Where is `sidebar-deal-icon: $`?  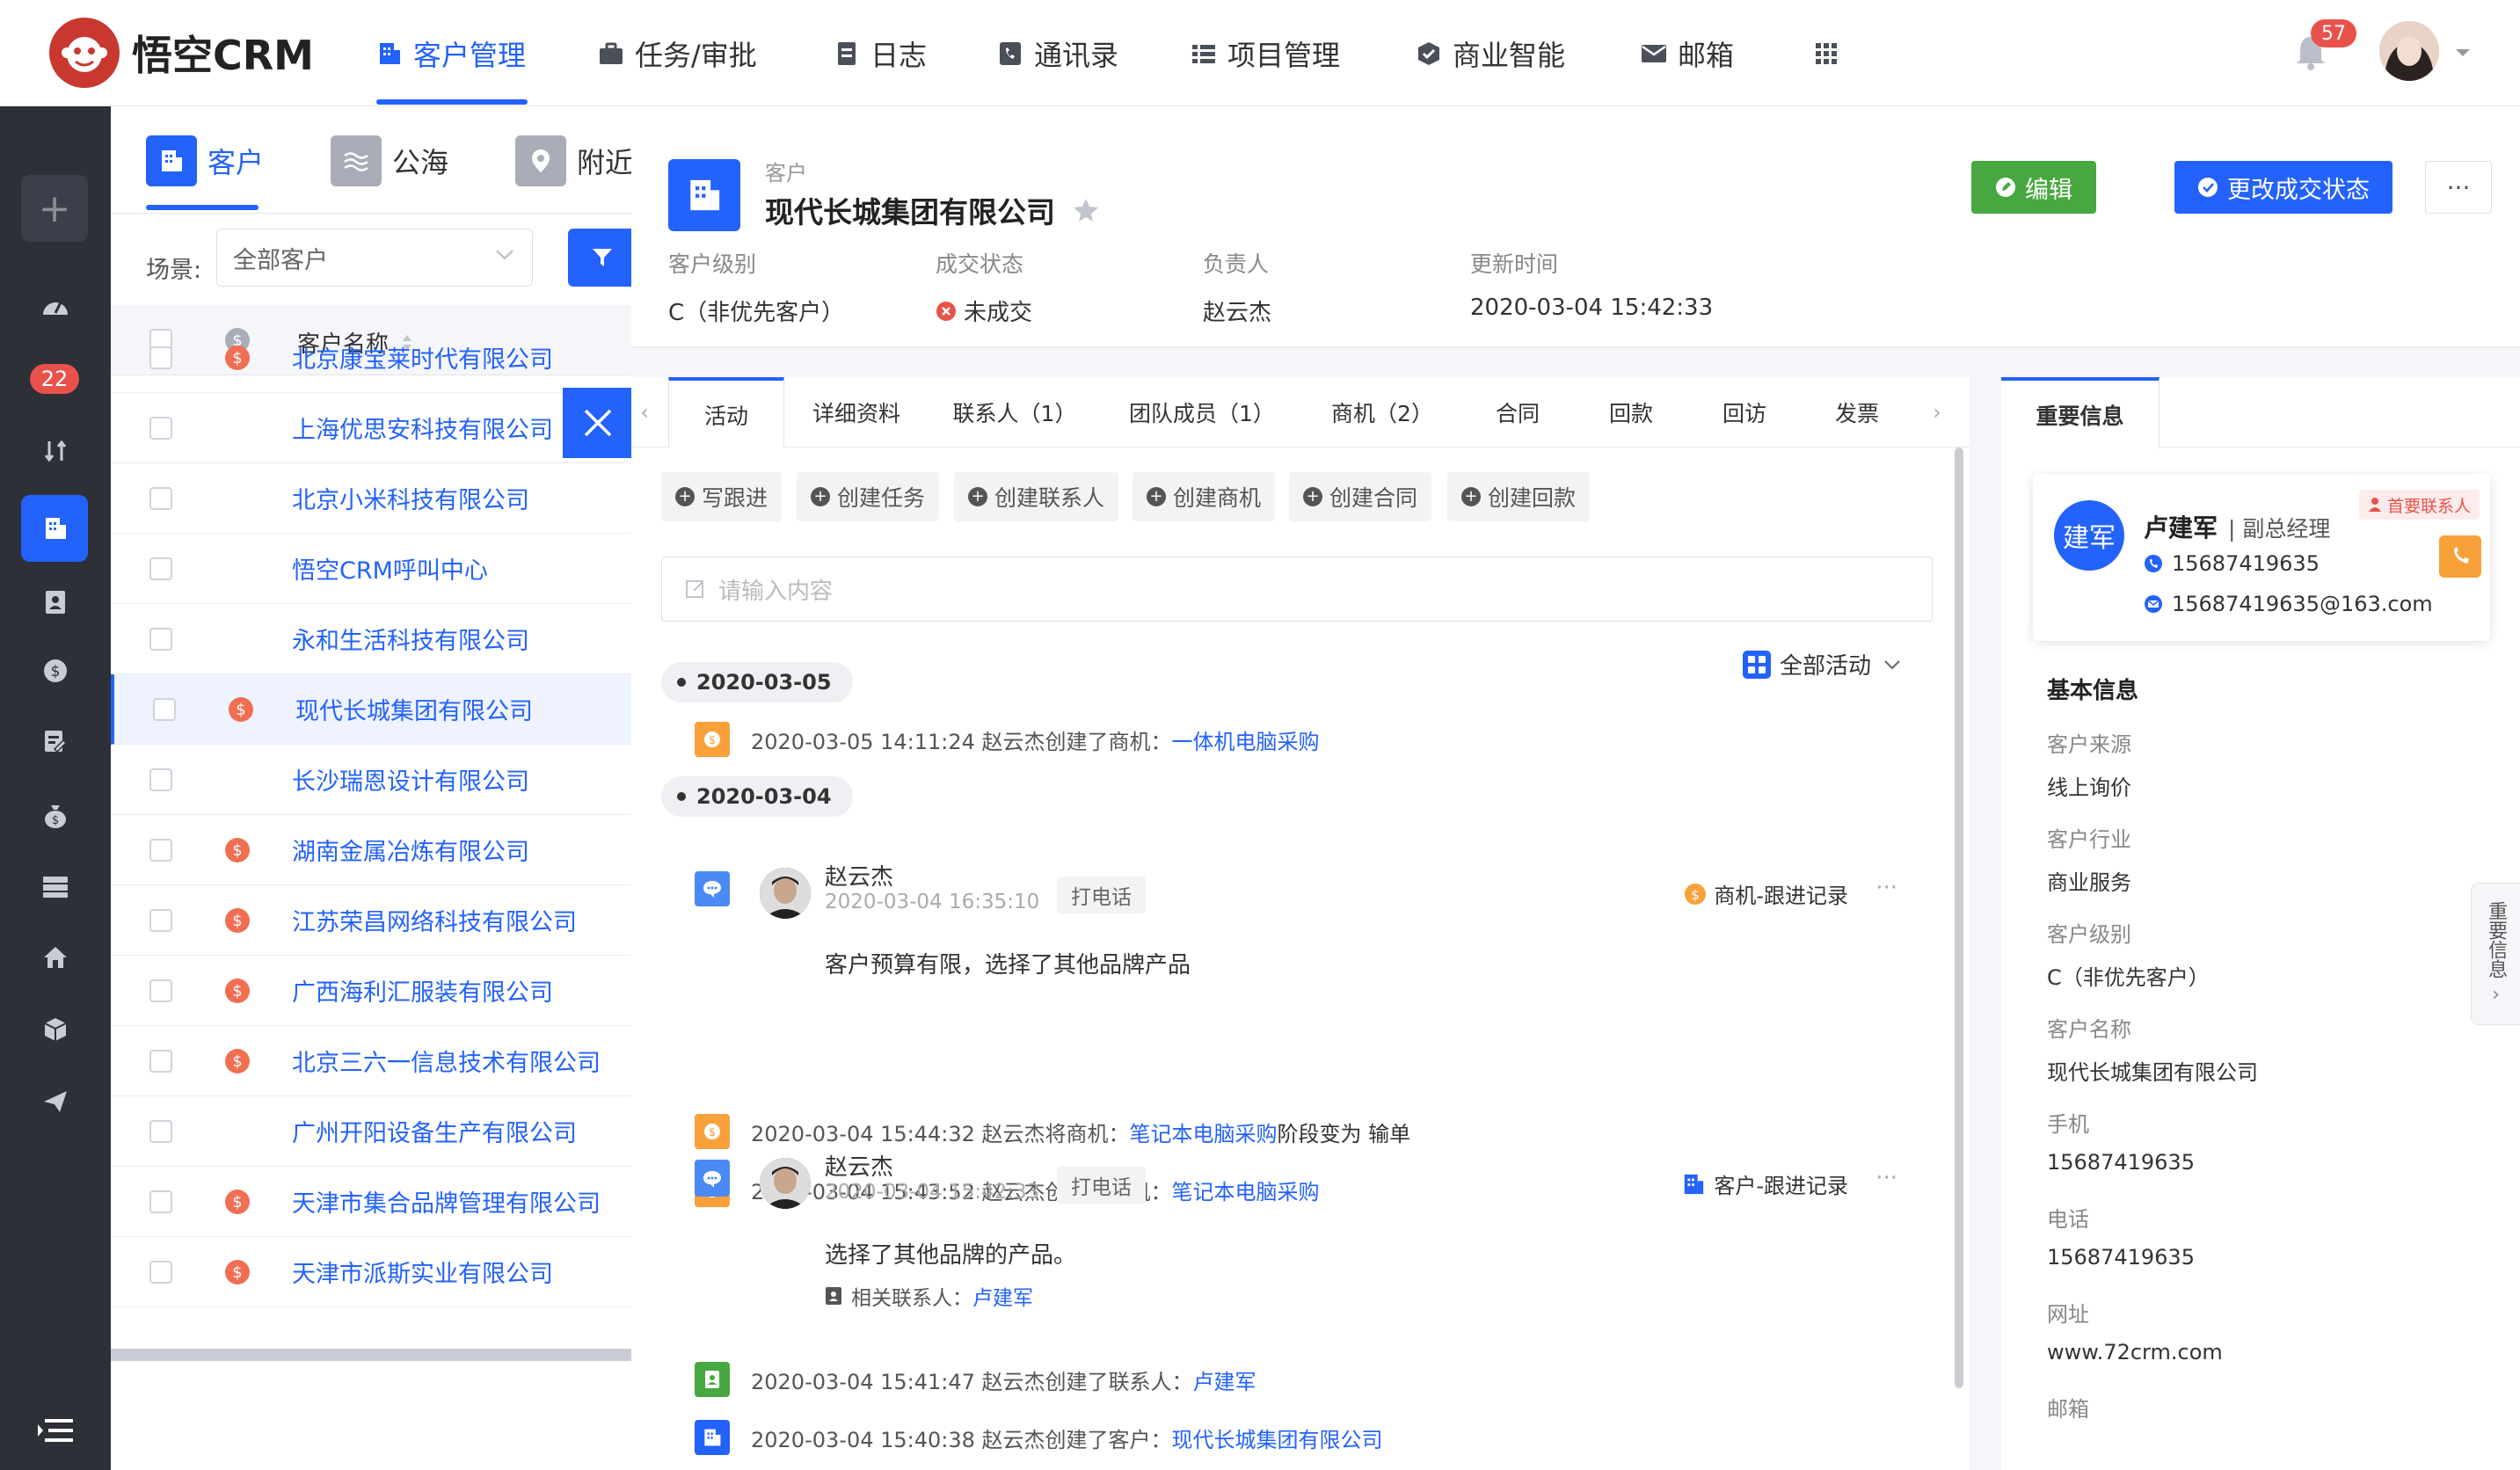
sidebar-deal-icon: $ is located at coordinates (55, 670).